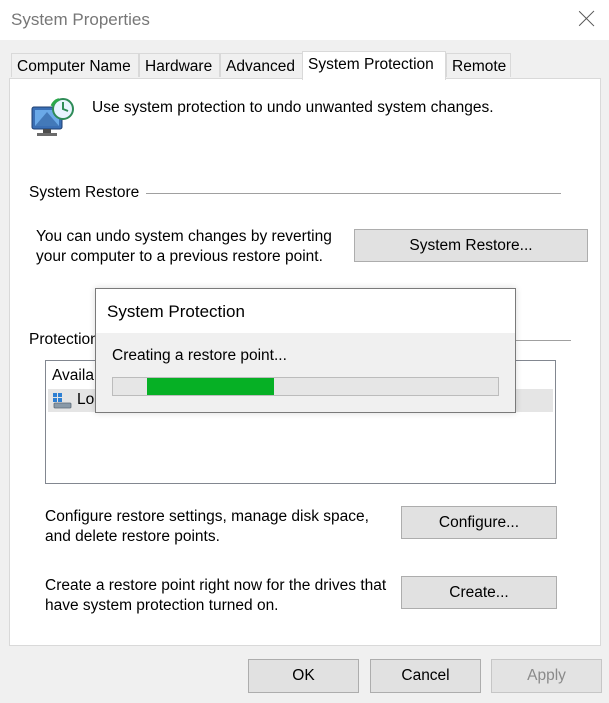 Image resolution: width=609 pixels, height=703 pixels. I want to click on cancel-button: Cancel, so click(425, 676).